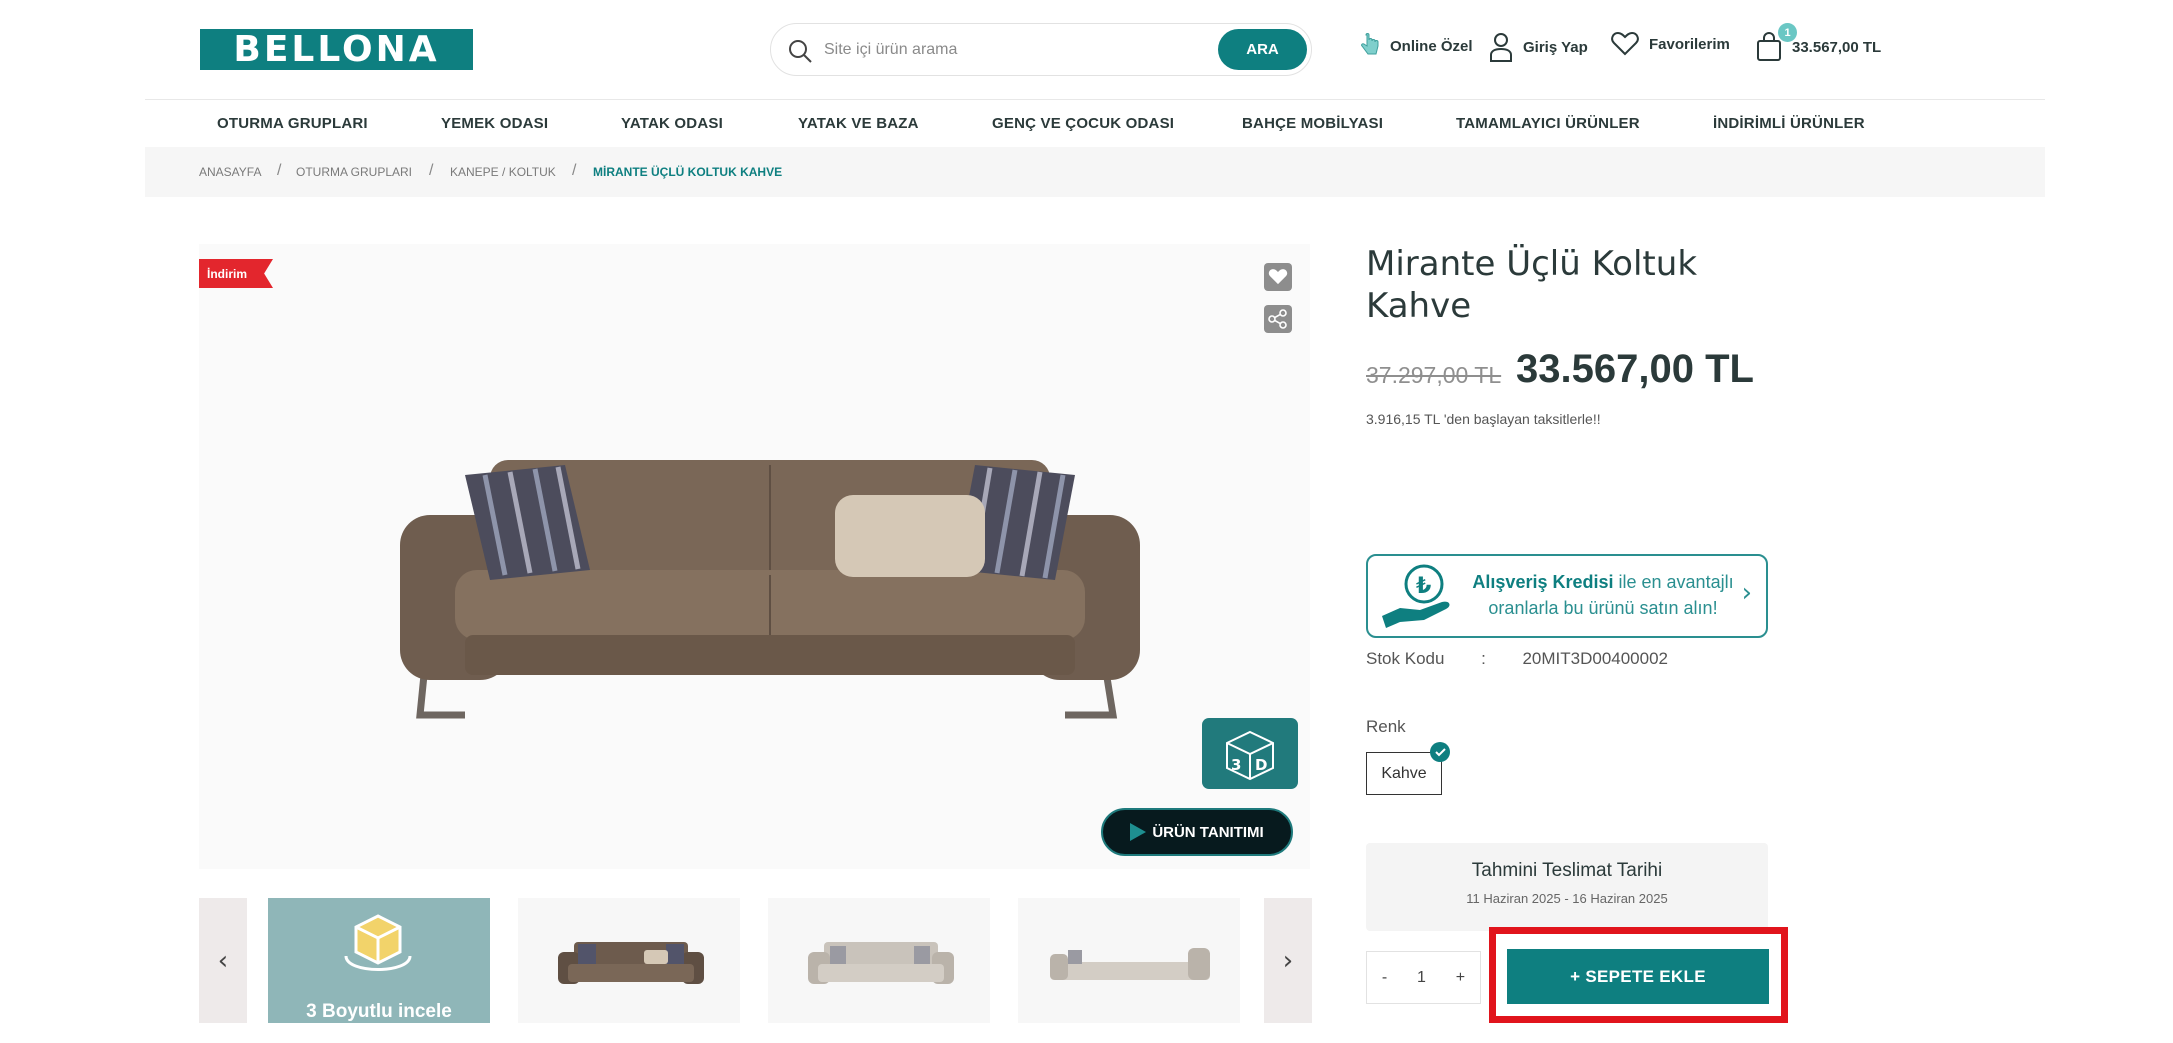 The image size is (2173, 1043). What do you see at coordinates (1483, 419) in the screenshot?
I see `installment-info: 3.916,15 TL 'den başlayan taksitlerle!!` at bounding box center [1483, 419].